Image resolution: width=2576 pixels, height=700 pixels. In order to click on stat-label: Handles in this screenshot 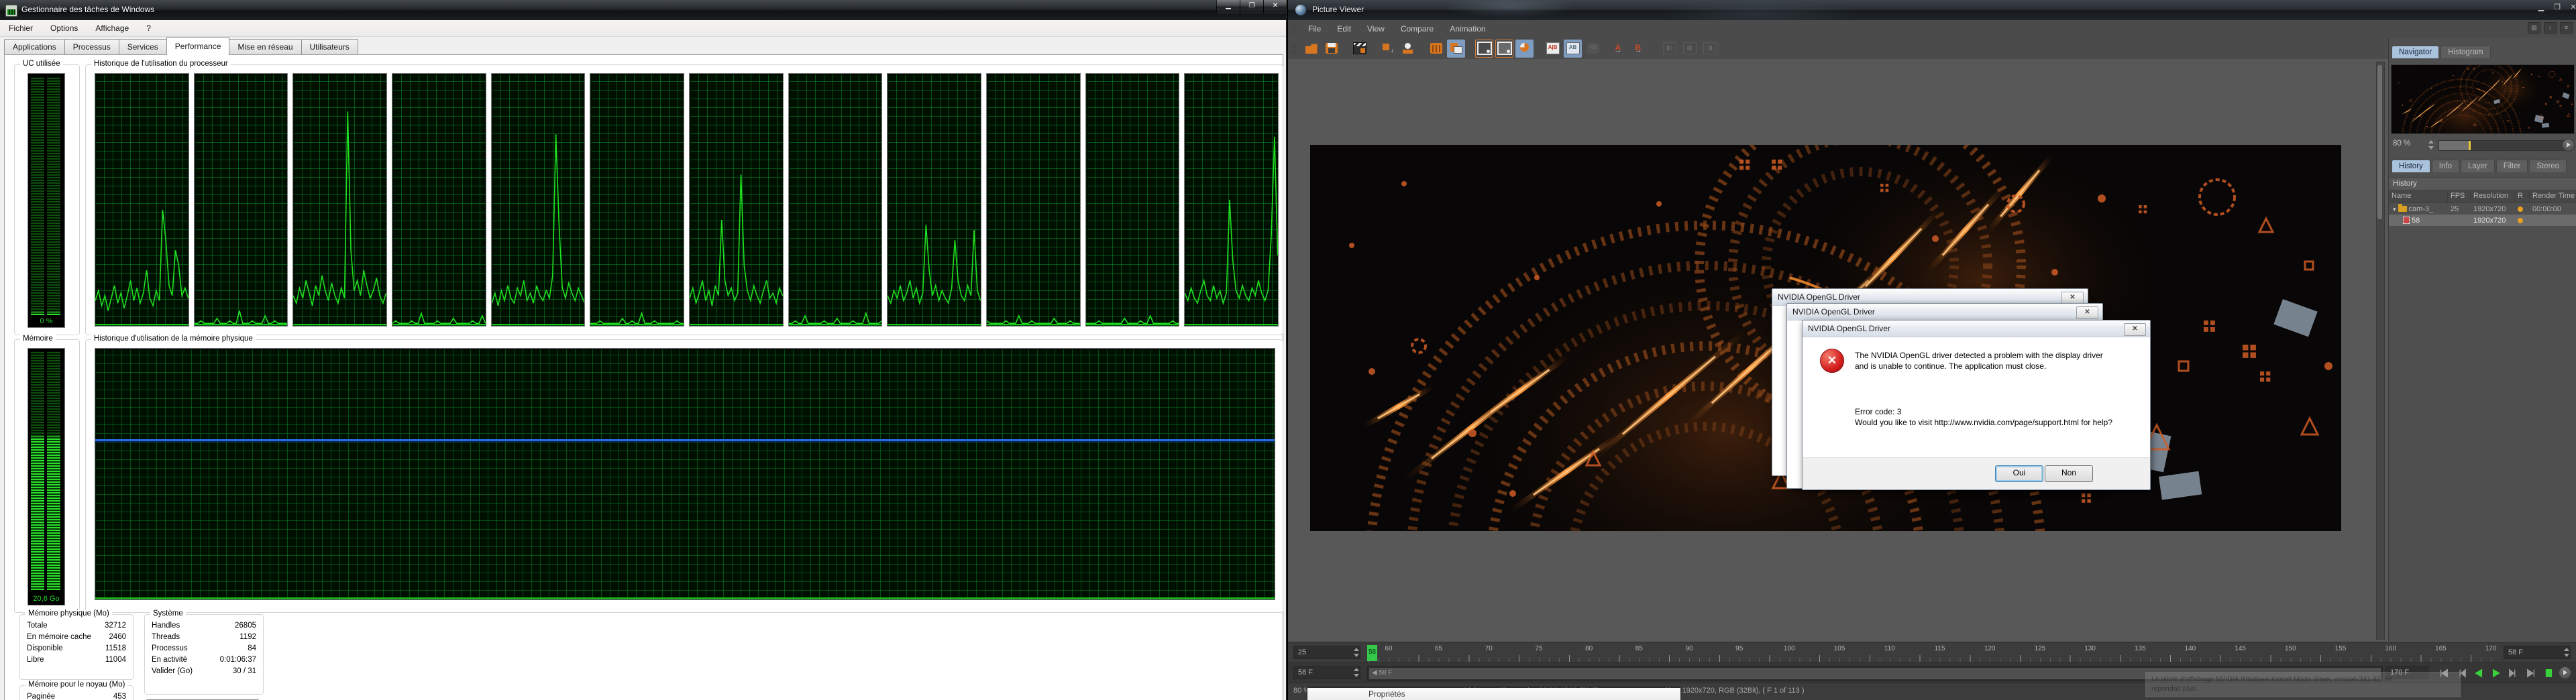, I will do `click(166, 626)`.